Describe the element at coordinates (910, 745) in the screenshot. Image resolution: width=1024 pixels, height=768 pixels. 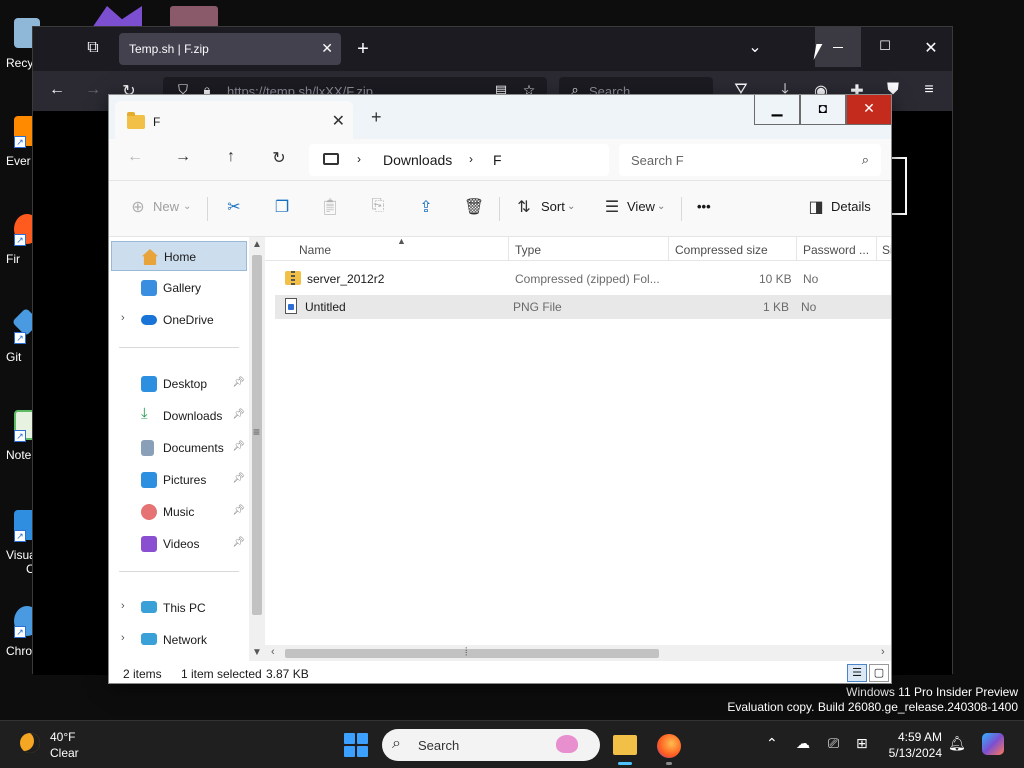
I see `system-clock: 4:59 AM 5/13/2024` at that location.